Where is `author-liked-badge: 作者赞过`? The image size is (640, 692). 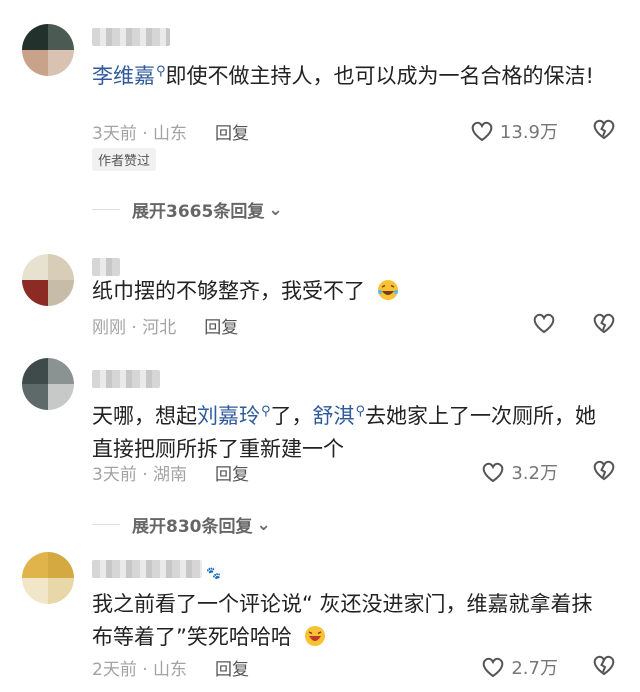
author-liked-badge: 作者赞过 is located at coordinates (124, 159).